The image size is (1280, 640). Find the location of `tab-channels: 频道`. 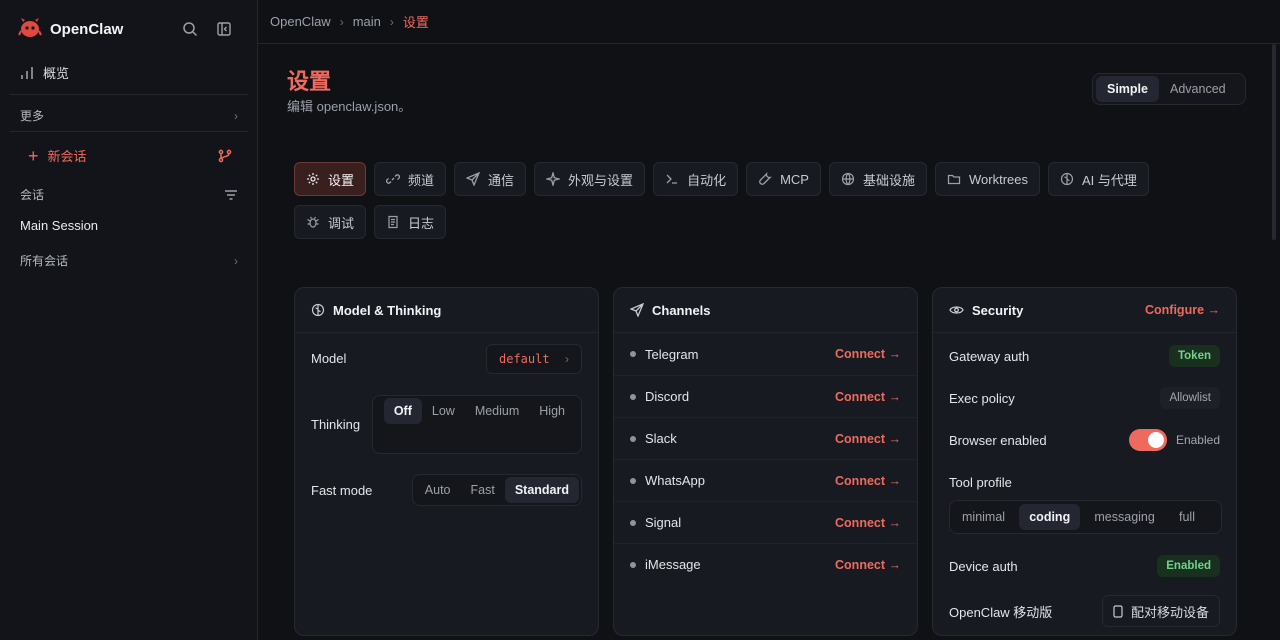

tab-channels: 频道 is located at coordinates (410, 179).